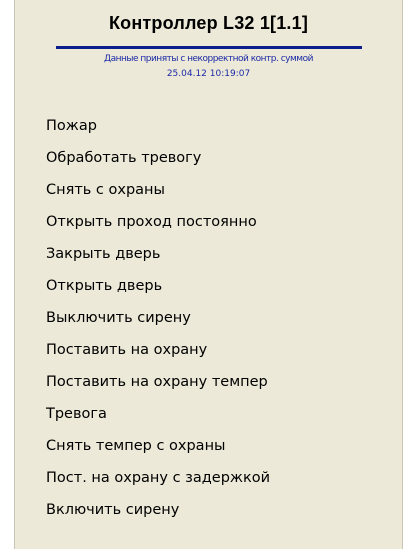 This screenshot has width=417, height=549. I want to click on menu-item-open-door: Открыть дверь, so click(208, 286).